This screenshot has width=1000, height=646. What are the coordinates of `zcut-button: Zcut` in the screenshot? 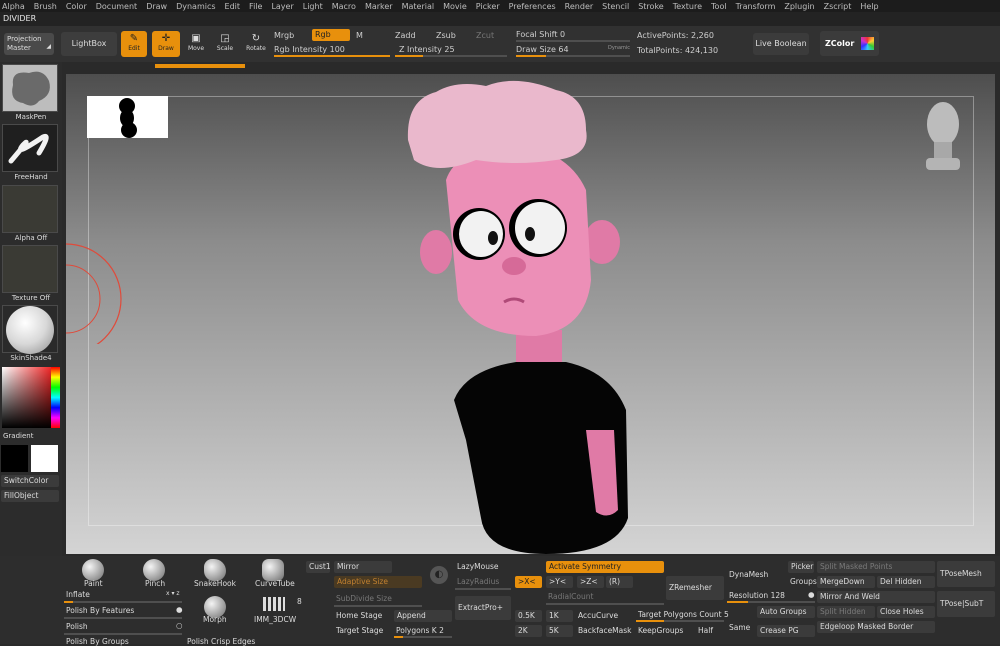 It's located at (485, 35).